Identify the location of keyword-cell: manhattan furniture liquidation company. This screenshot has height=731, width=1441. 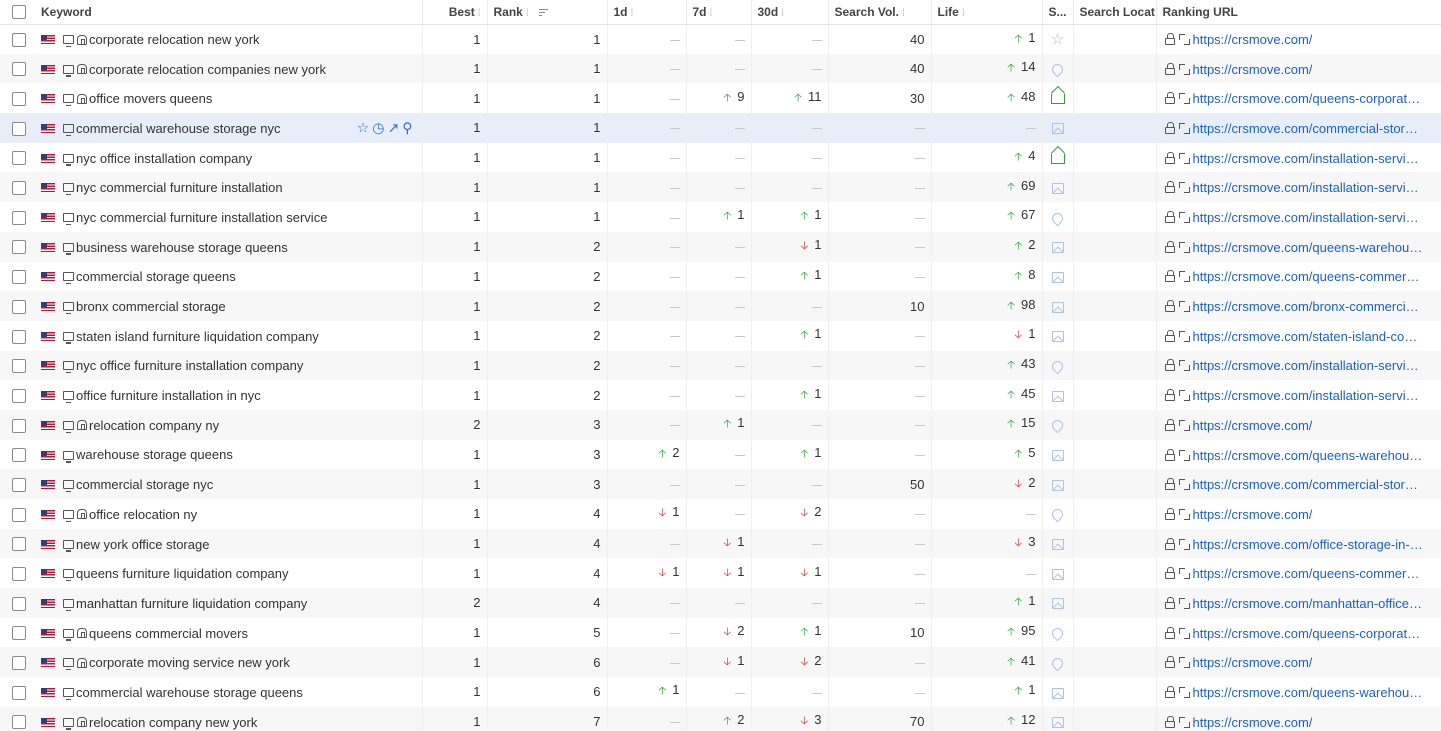
(229, 603).